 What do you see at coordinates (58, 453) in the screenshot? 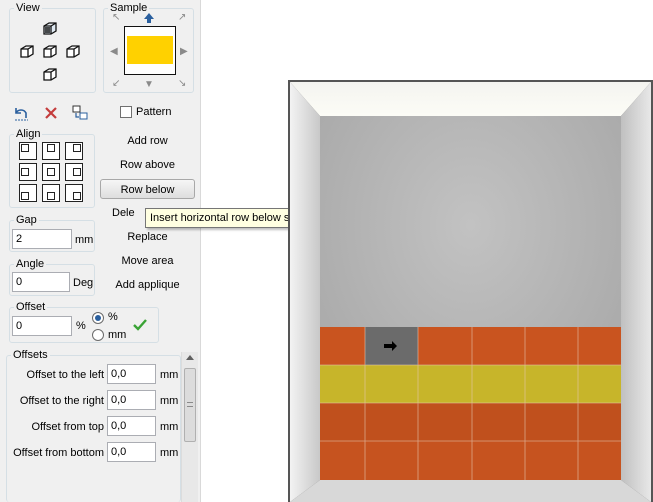
I see `offset-bottom-label: Offset from bottom` at bounding box center [58, 453].